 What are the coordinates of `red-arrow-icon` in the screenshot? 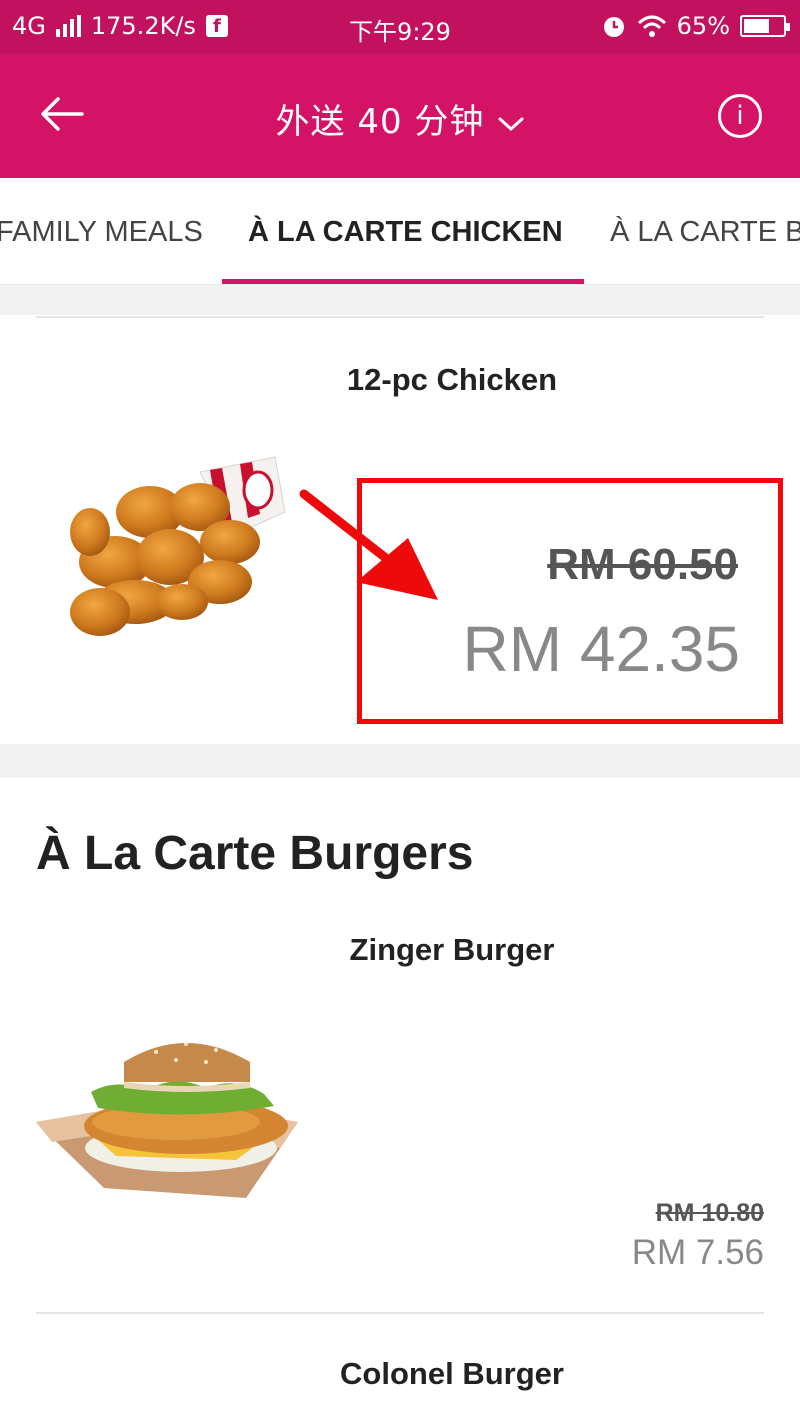 It's located at (368, 544).